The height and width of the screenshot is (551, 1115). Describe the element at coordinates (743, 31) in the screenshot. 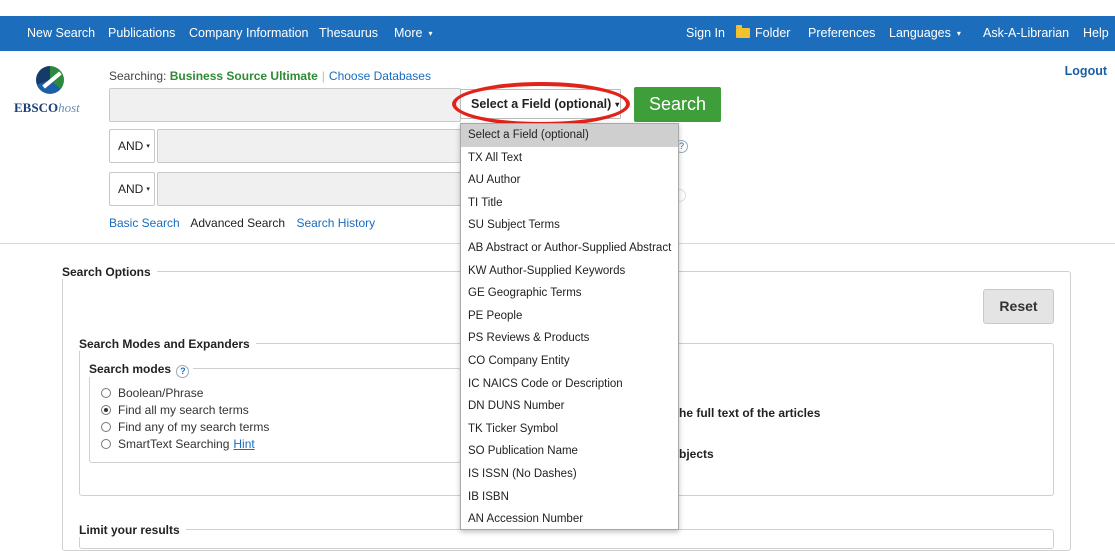

I see `folder-icon` at that location.